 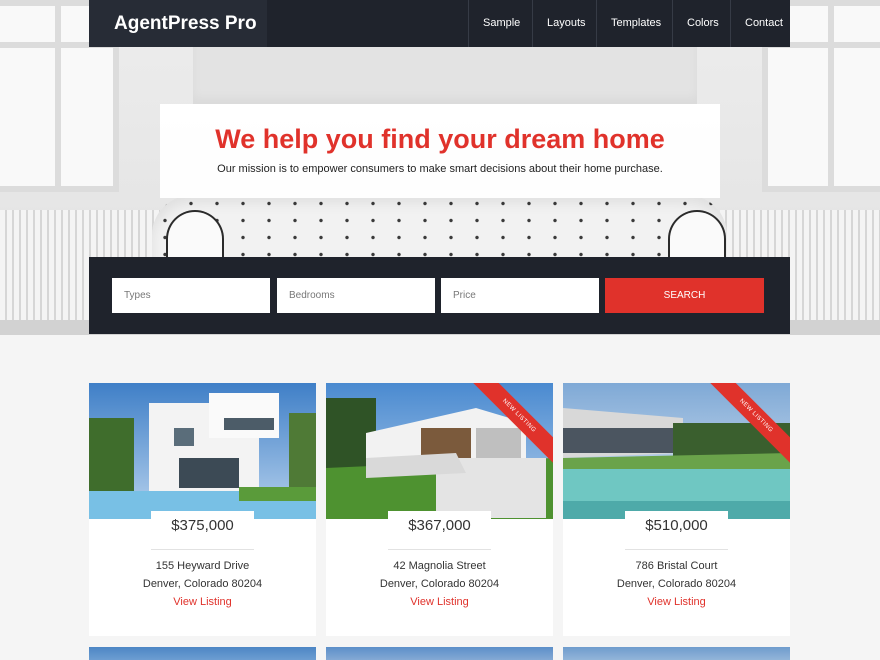 I want to click on types-select: Types, so click(x=191, y=295).